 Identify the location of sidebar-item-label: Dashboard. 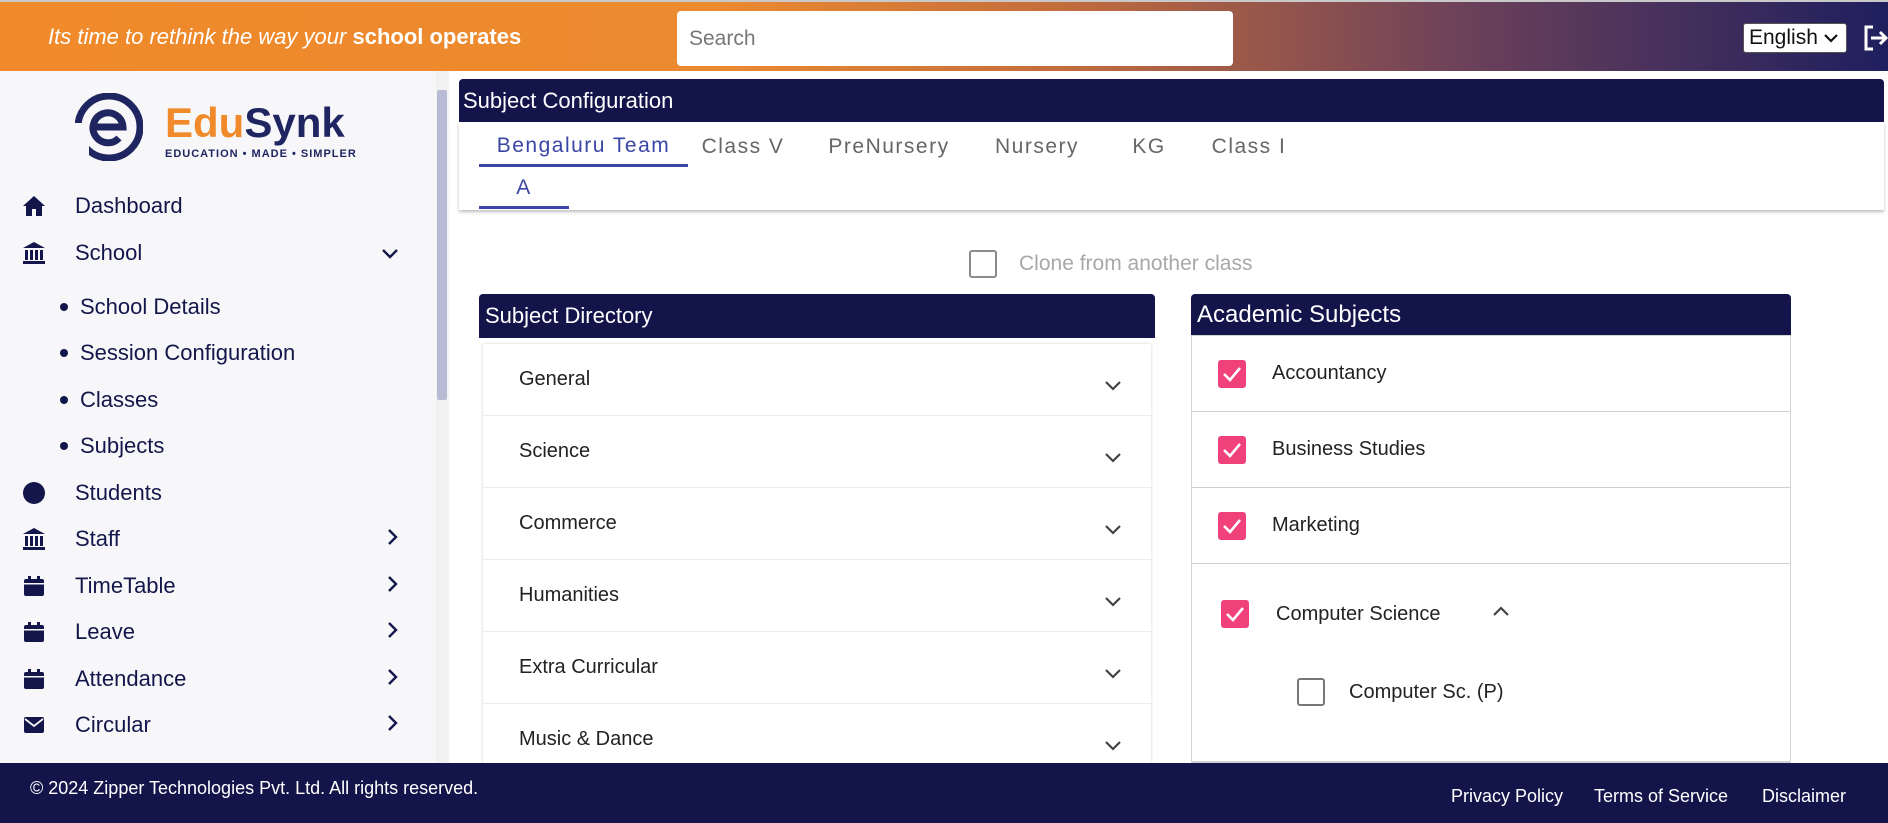
(129, 205).